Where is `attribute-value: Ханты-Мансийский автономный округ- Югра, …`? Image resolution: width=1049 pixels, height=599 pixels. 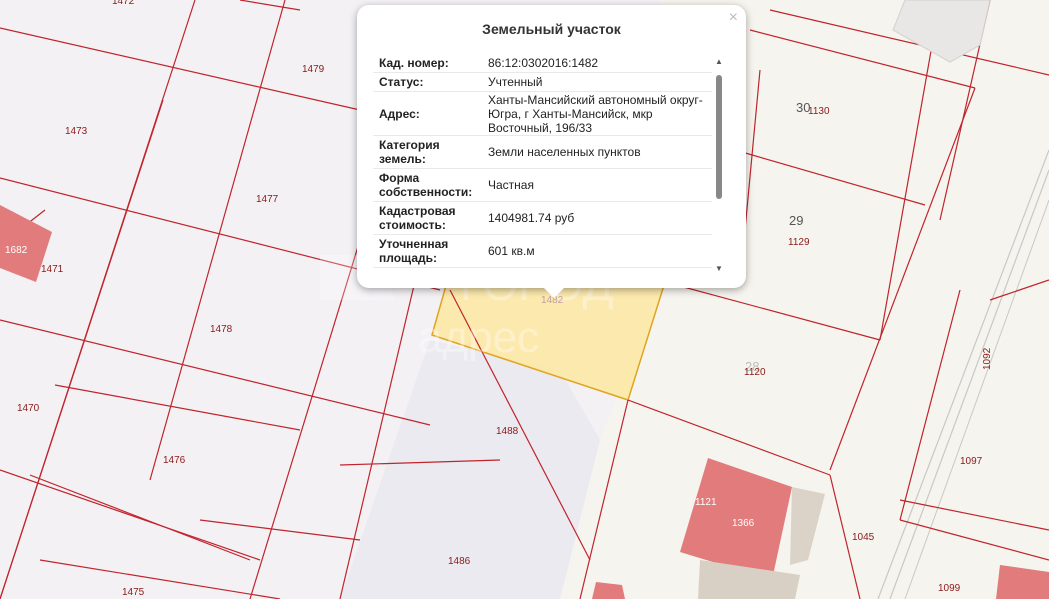 attribute-value: Ханты-Мансийский автономный округ- Югра, … is located at coordinates (597, 113).